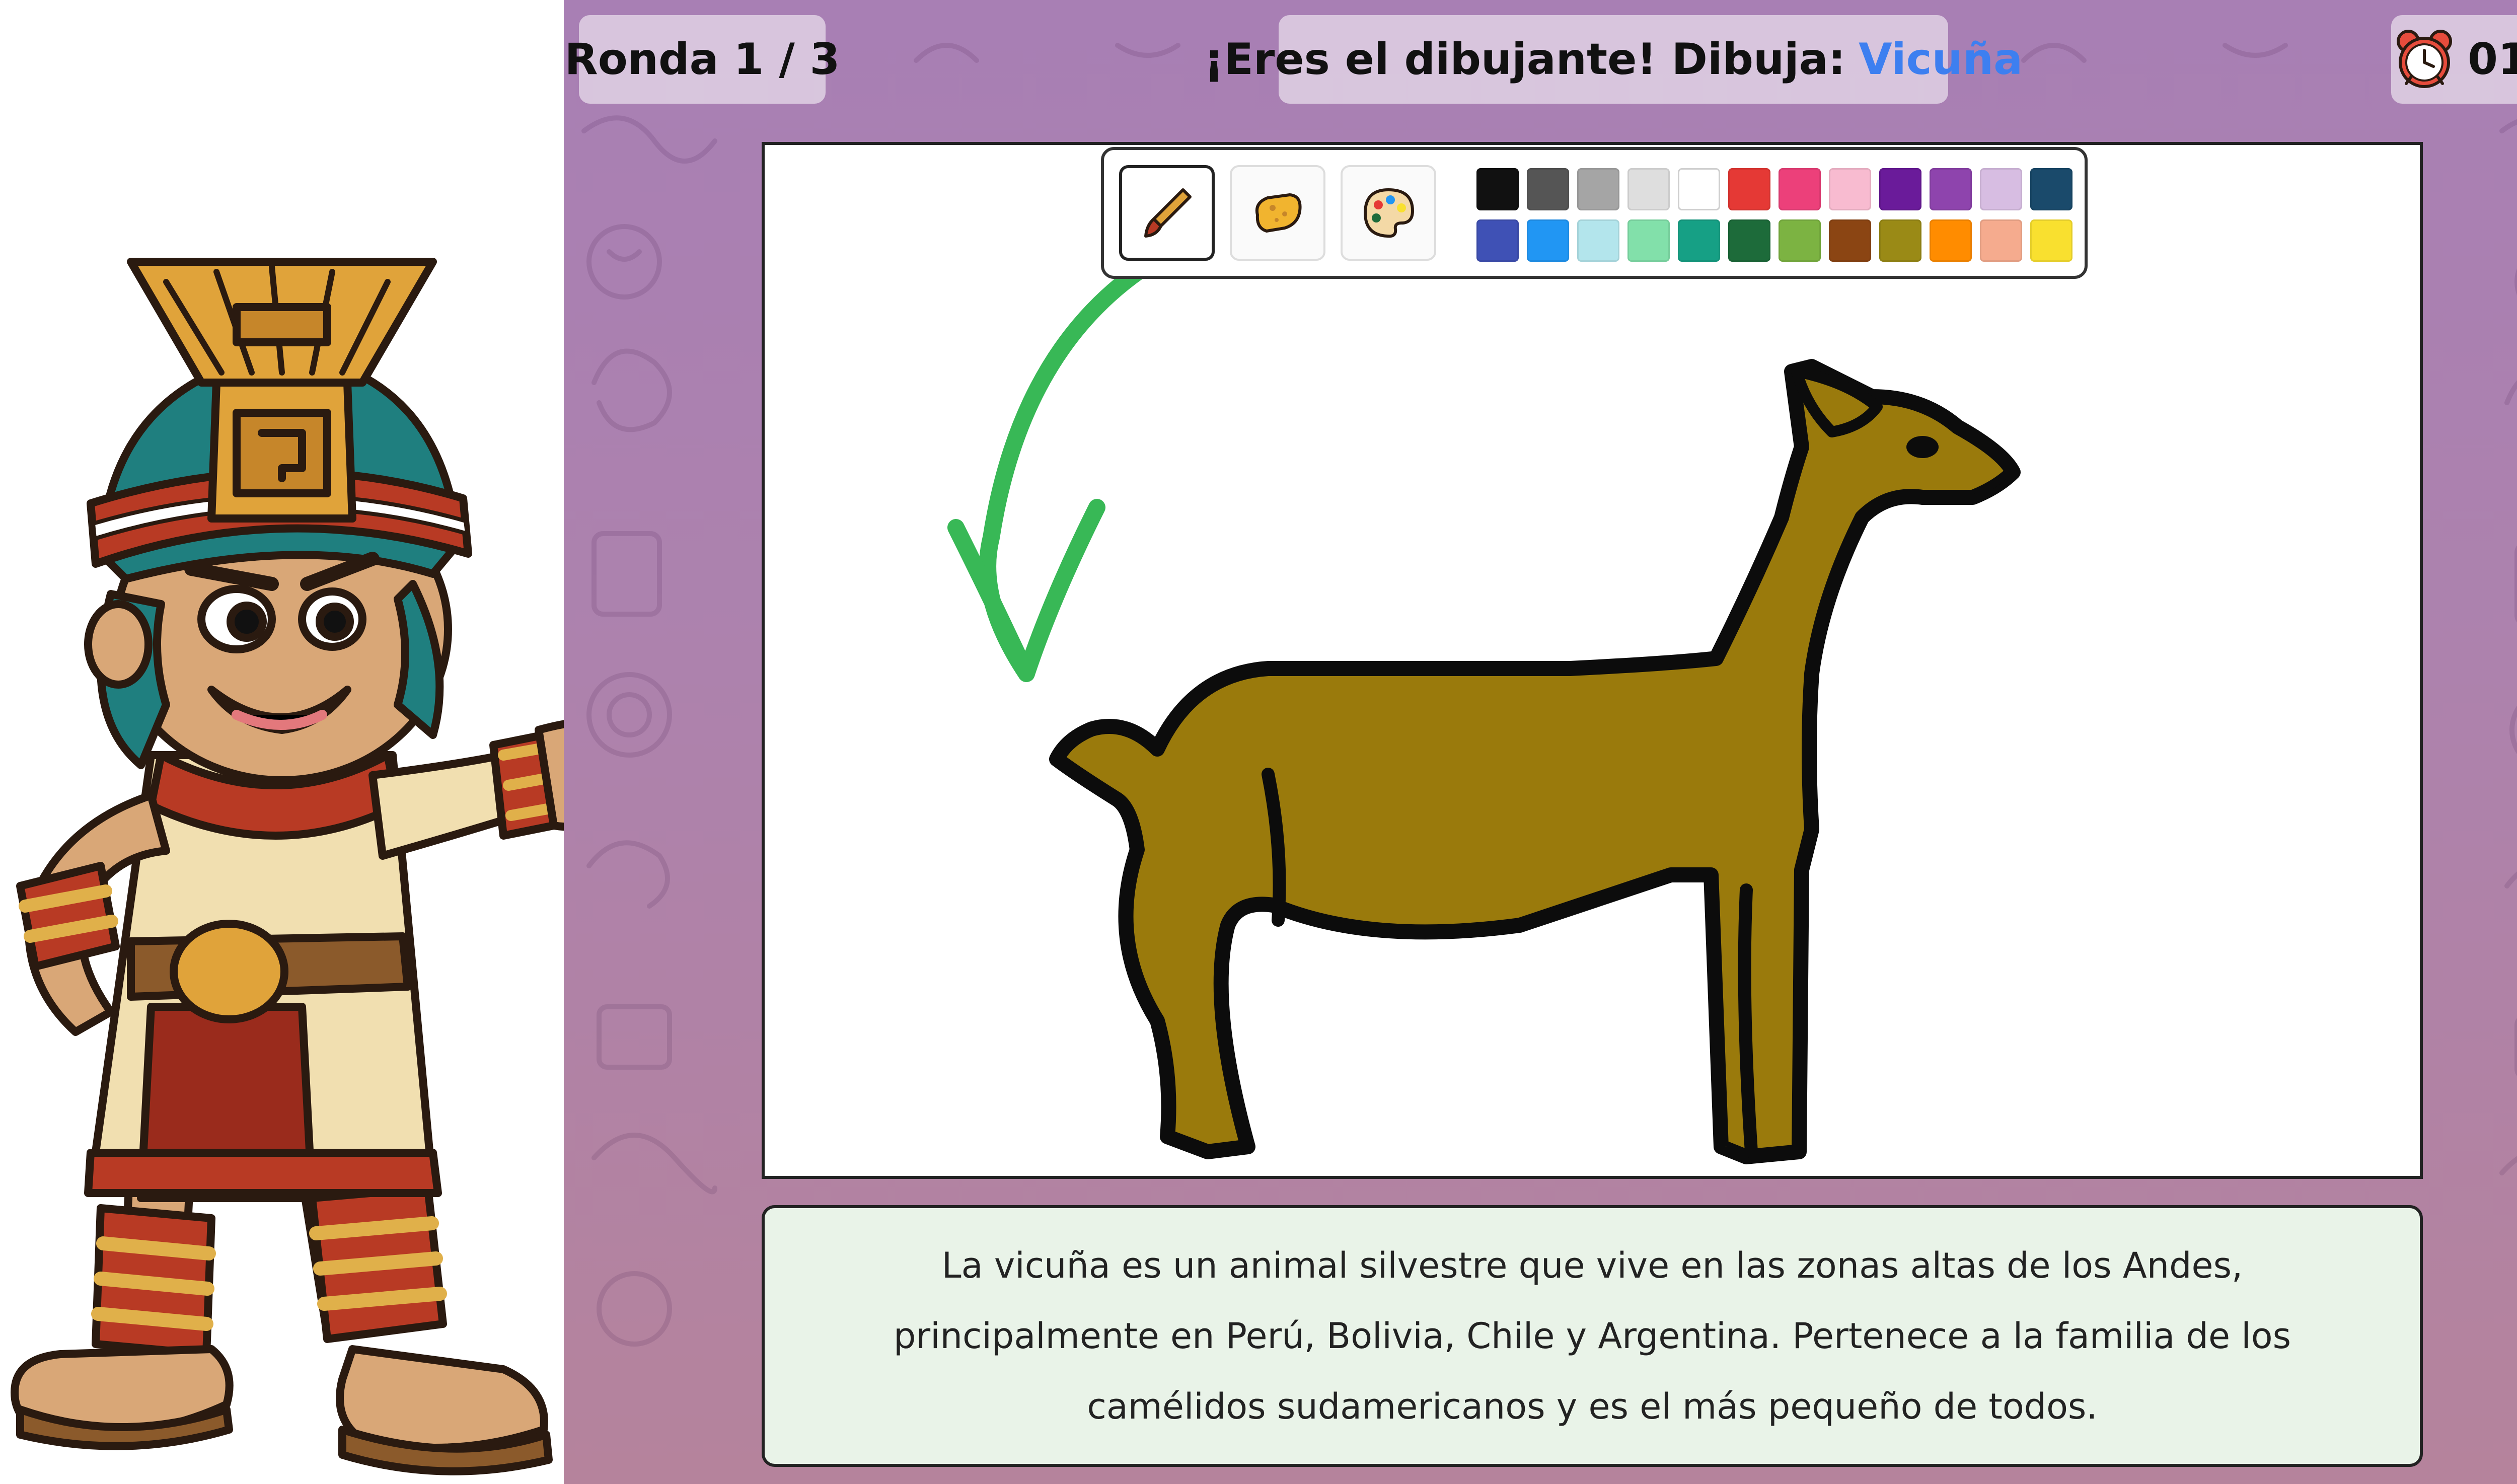 The width and height of the screenshot is (2517, 1484). I want to click on drawing-toolbar, so click(1594, 213).